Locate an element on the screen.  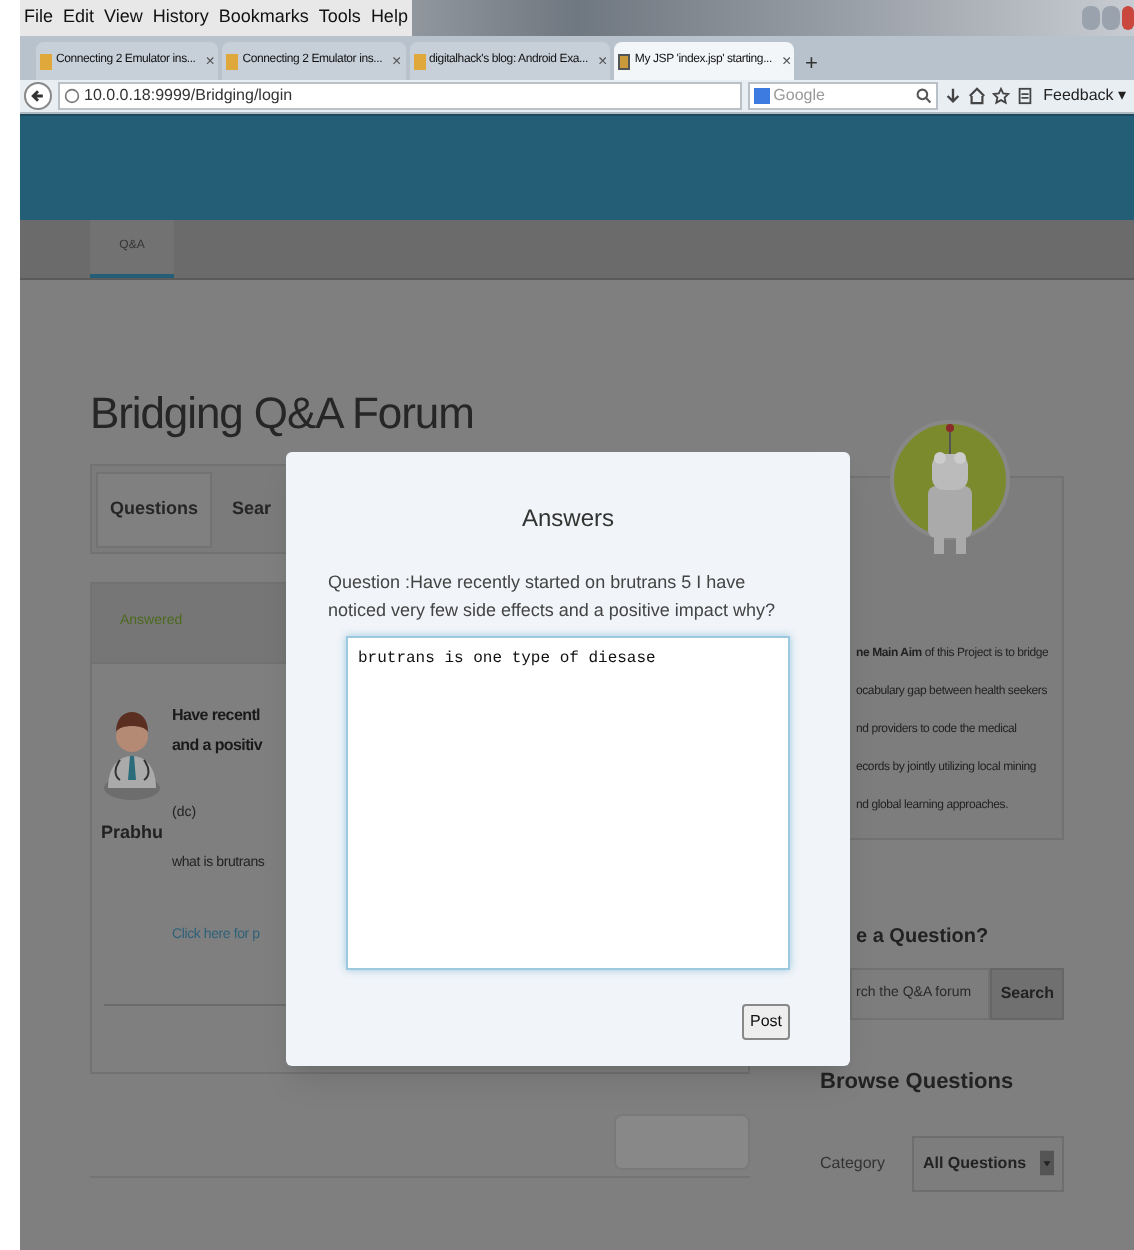
category-label: Category is located at coordinates (852, 1163).